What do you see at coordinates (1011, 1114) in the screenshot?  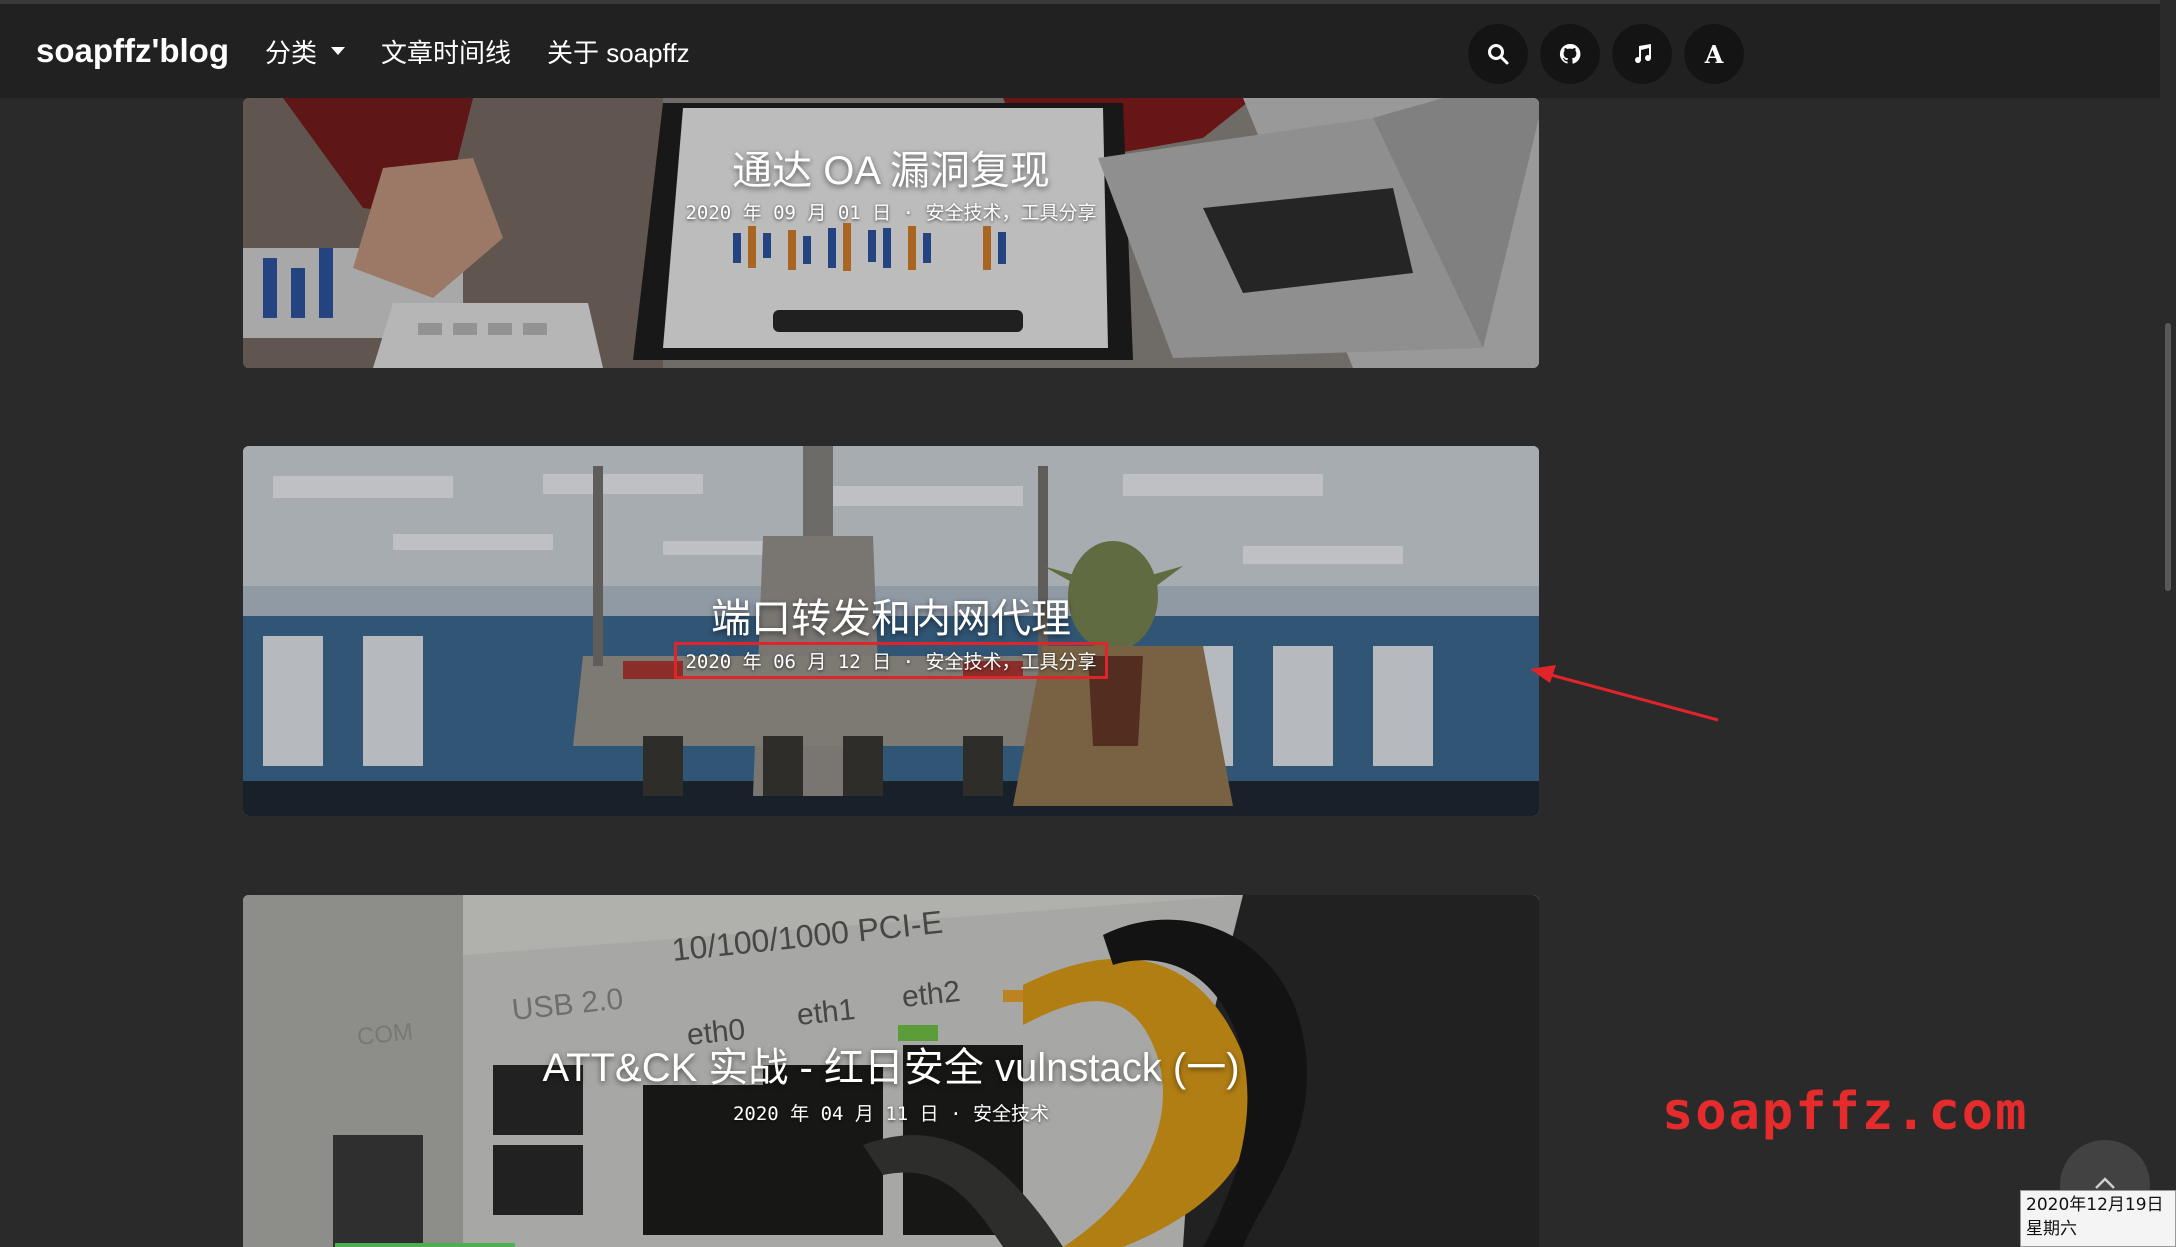 I see `post-tags: 安全技术` at bounding box center [1011, 1114].